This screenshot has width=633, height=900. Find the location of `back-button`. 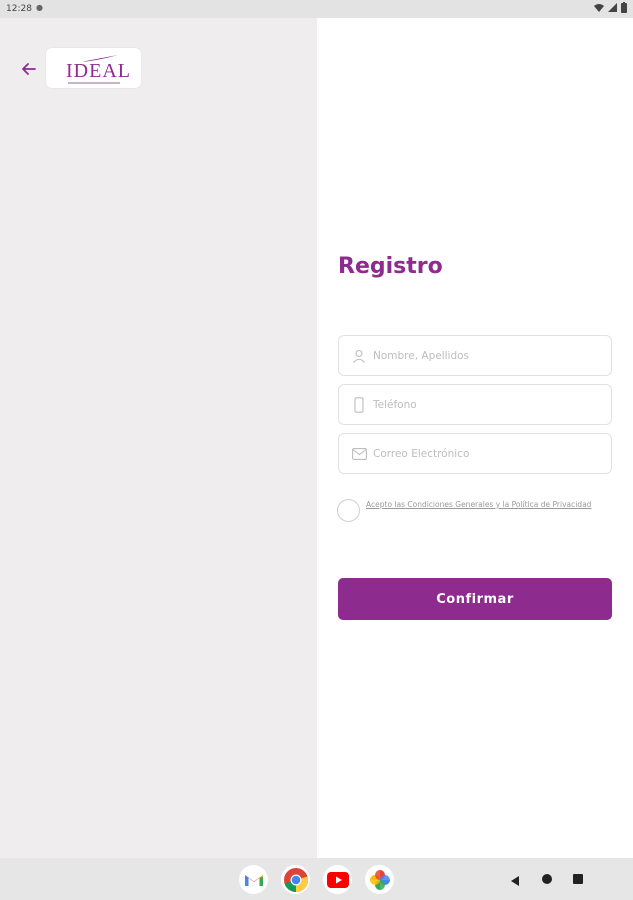

back-button is located at coordinates (30, 69).